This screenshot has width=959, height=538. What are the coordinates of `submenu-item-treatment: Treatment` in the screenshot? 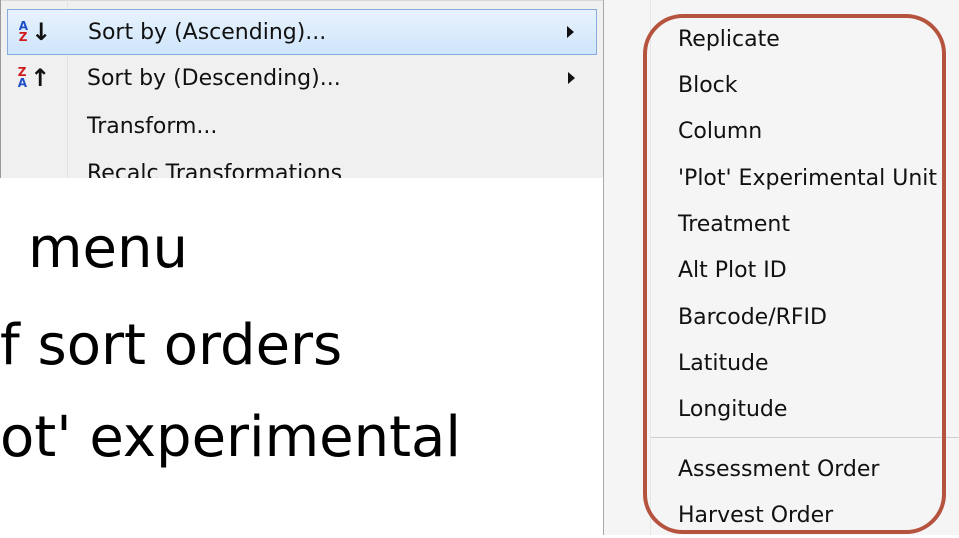 It's located at (734, 224).